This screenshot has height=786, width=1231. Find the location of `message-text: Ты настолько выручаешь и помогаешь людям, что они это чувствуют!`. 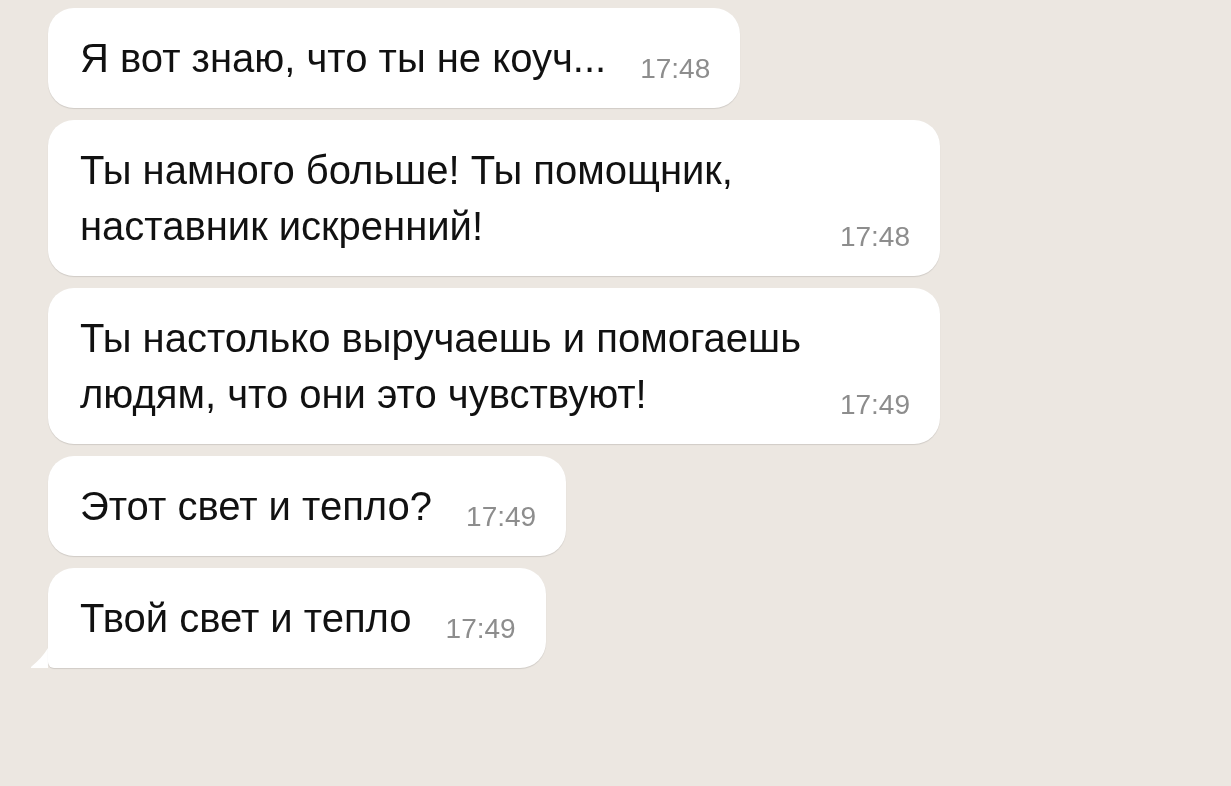

message-text: Ты настолько выручаешь и помогаешь людям, что они это чувствуют! is located at coordinates (440, 366).